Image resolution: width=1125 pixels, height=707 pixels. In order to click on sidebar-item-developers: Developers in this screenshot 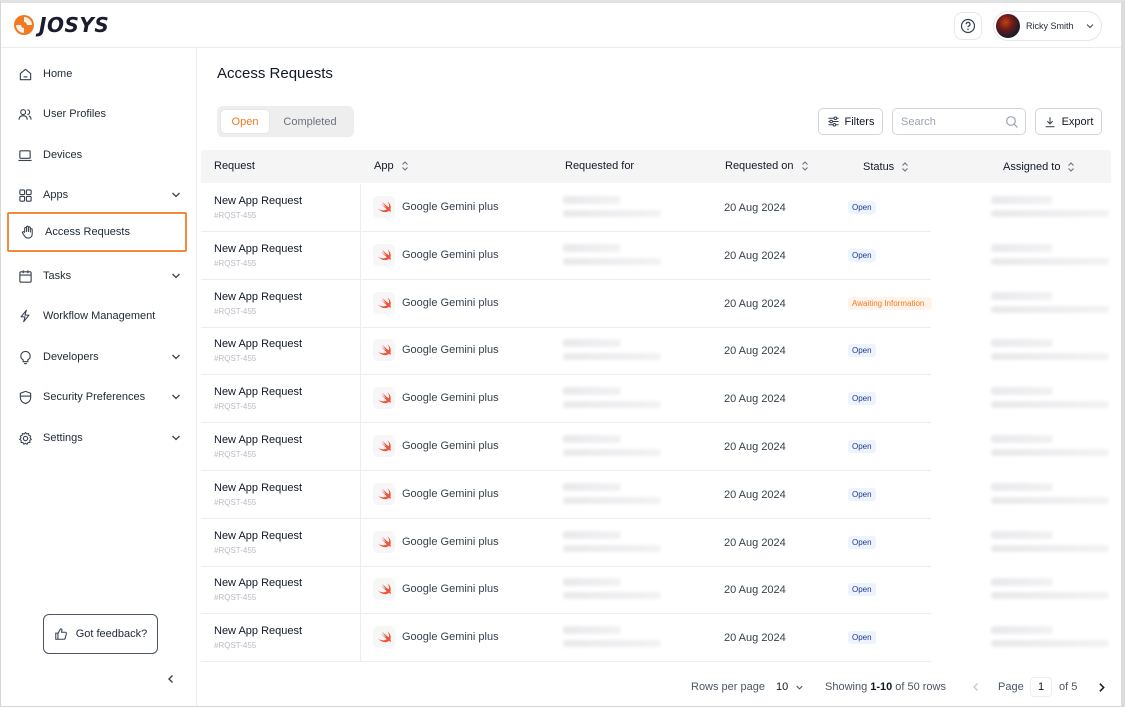, I will do `click(97, 357)`.